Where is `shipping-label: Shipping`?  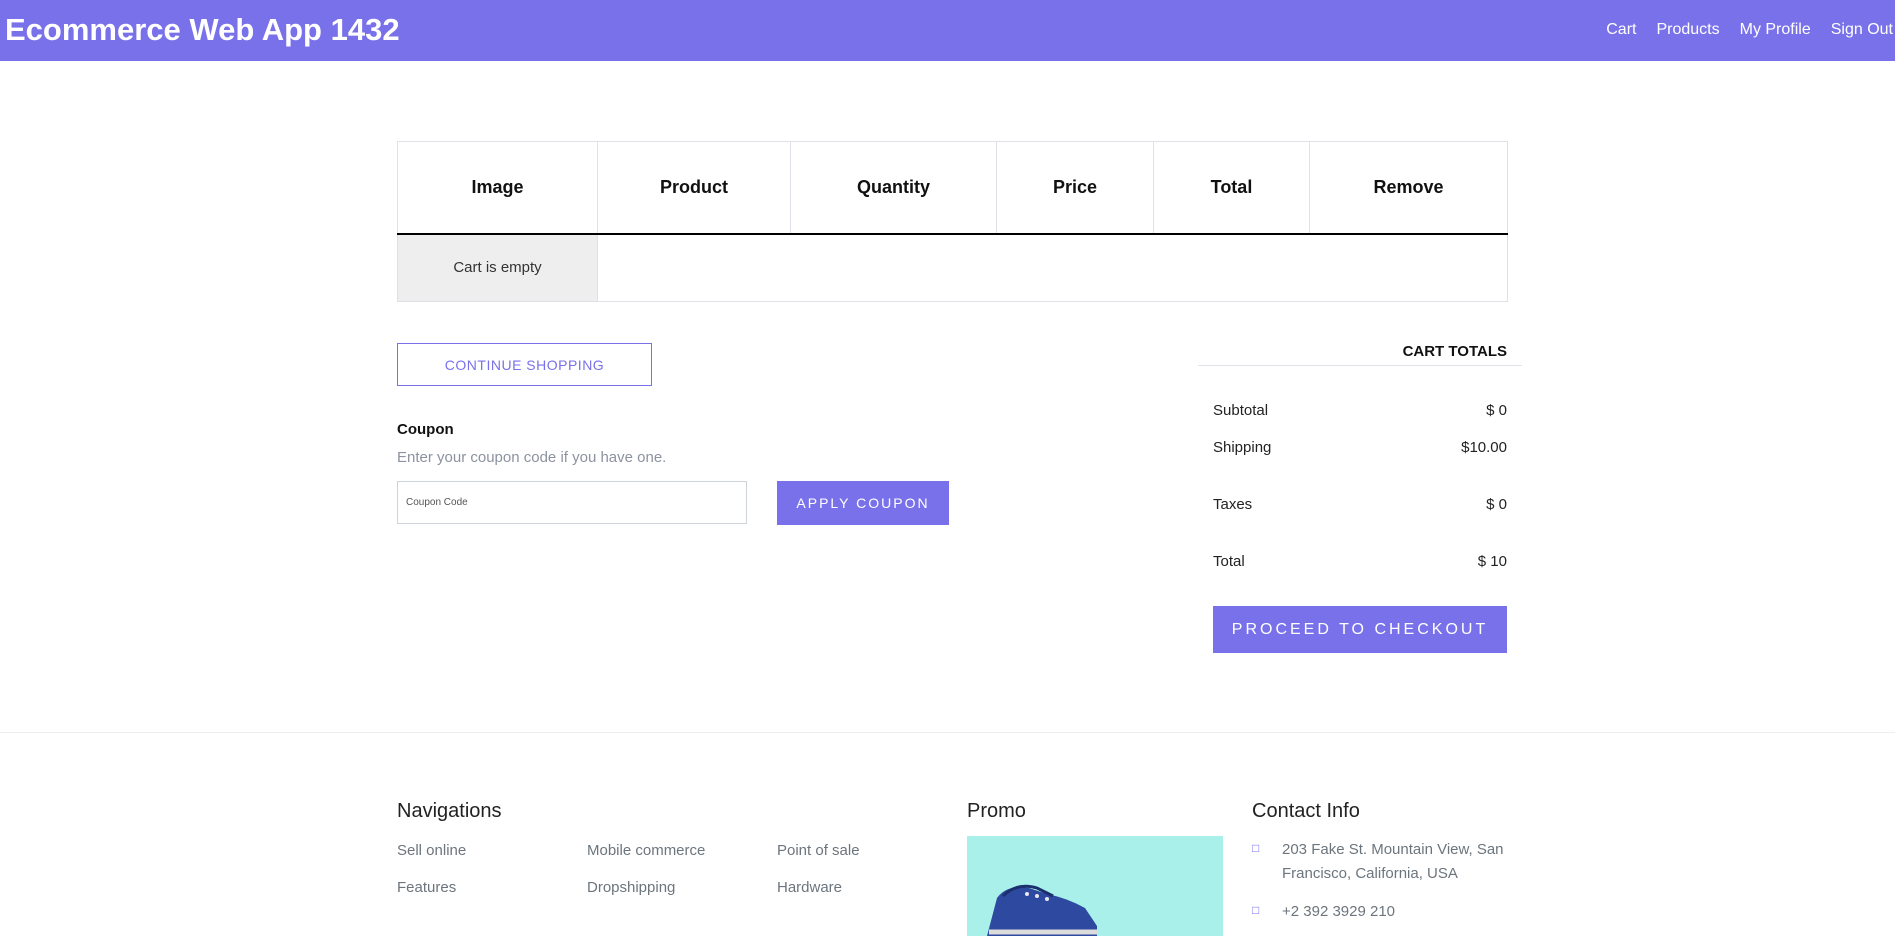 shipping-label: Shipping is located at coordinates (1242, 447).